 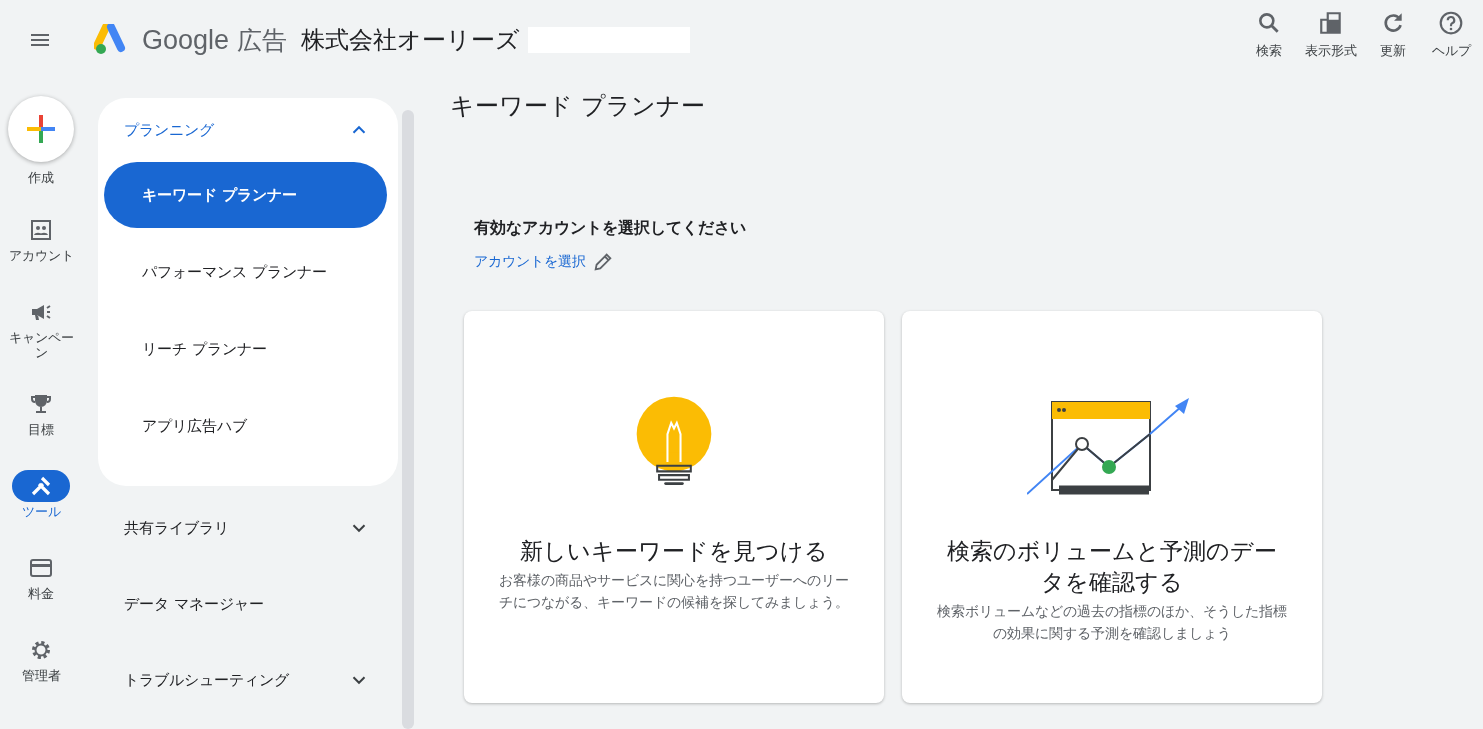 I want to click on toolbar-button: 更新, so click(x=1393, y=35).